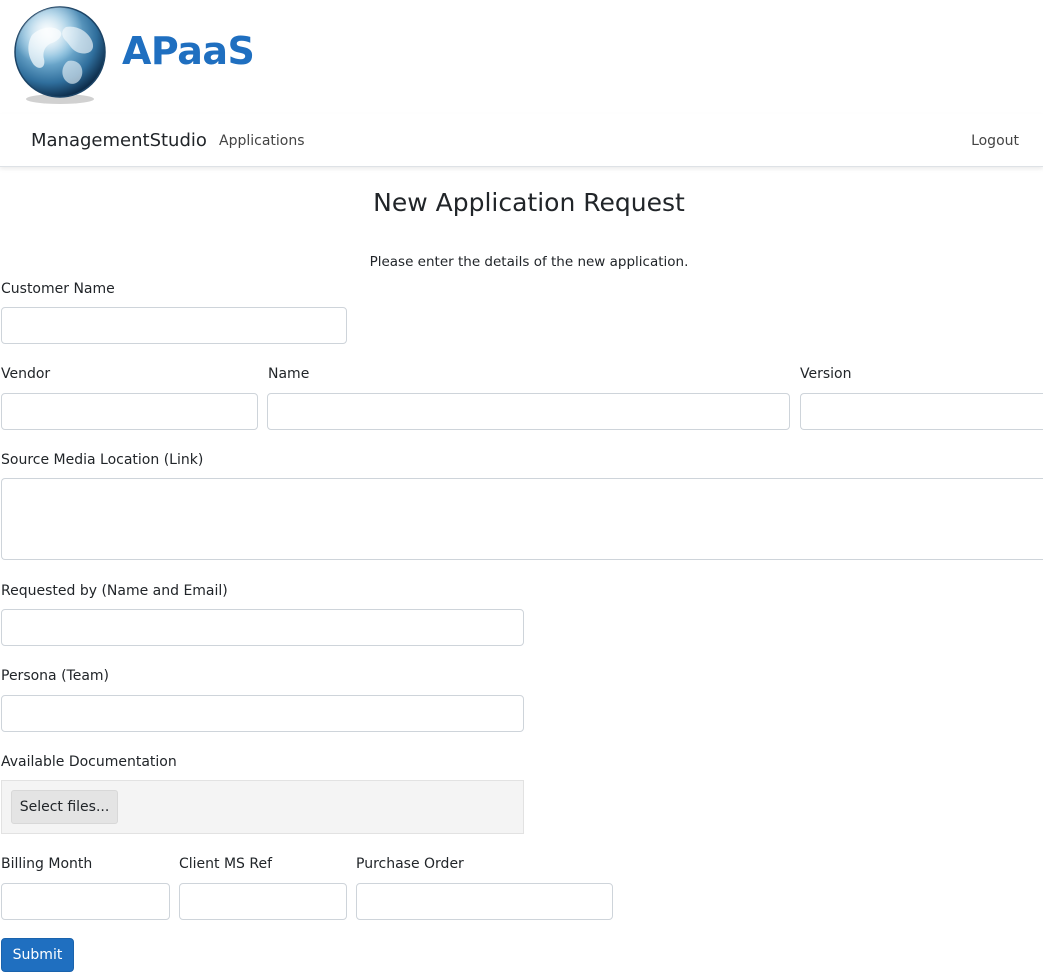 This screenshot has width=1043, height=972. I want to click on header: APaaS, so click(521, 56).